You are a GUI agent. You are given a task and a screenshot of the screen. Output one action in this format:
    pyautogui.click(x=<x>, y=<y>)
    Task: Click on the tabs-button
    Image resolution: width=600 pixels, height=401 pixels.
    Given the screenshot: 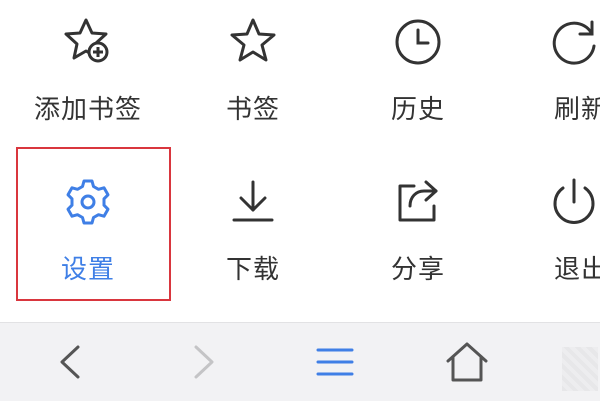 What is the action you would take?
    pyautogui.click(x=580, y=369)
    